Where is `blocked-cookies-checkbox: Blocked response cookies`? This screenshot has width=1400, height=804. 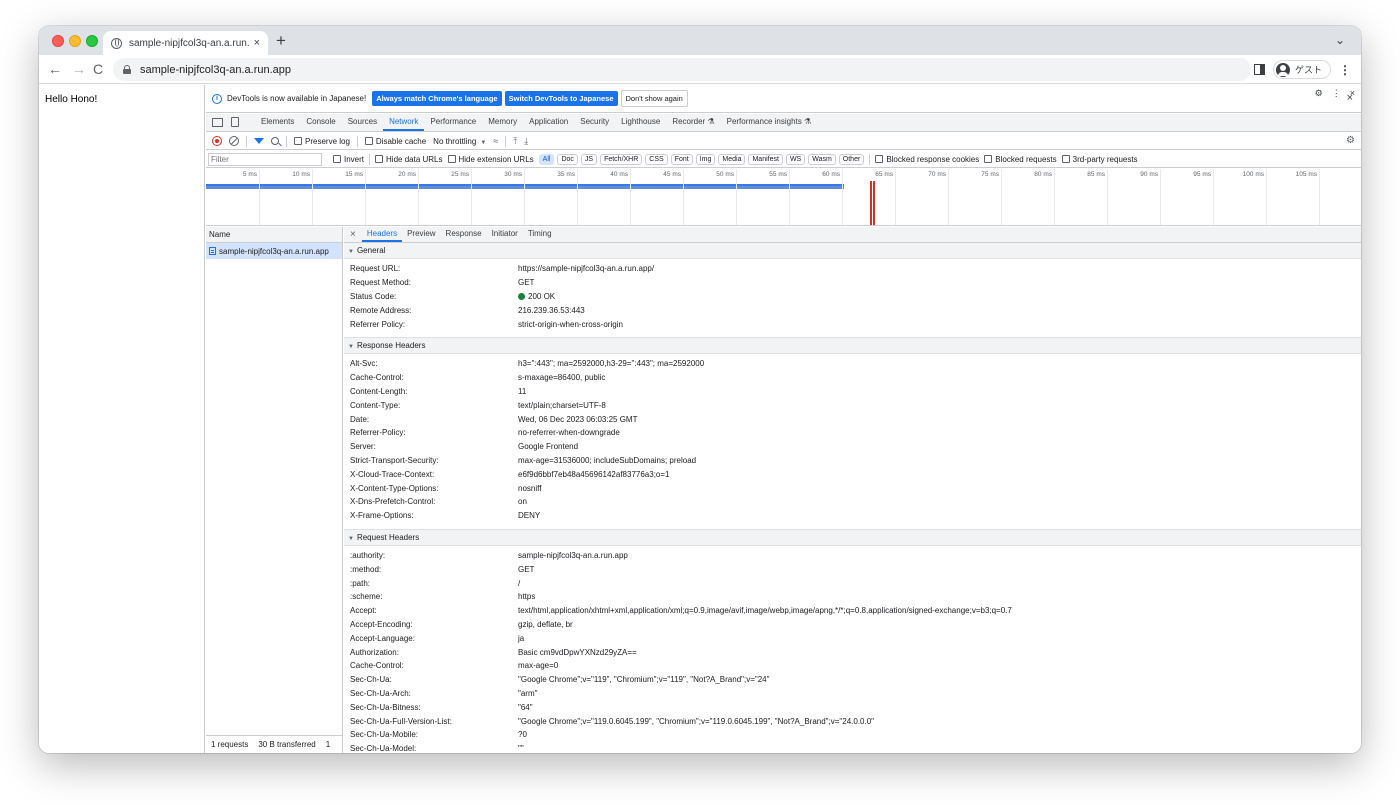
blocked-cookies-checkbox: Blocked response cookies is located at coordinates (927, 159).